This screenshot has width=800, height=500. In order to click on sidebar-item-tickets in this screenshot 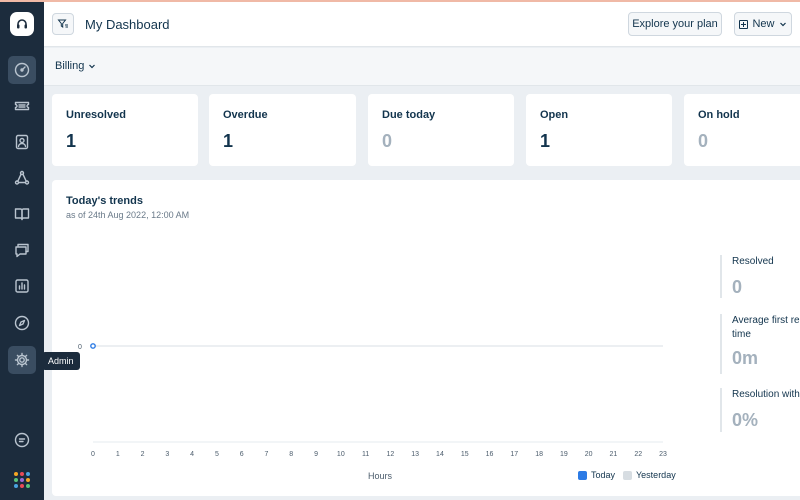, I will do `click(22, 106)`.